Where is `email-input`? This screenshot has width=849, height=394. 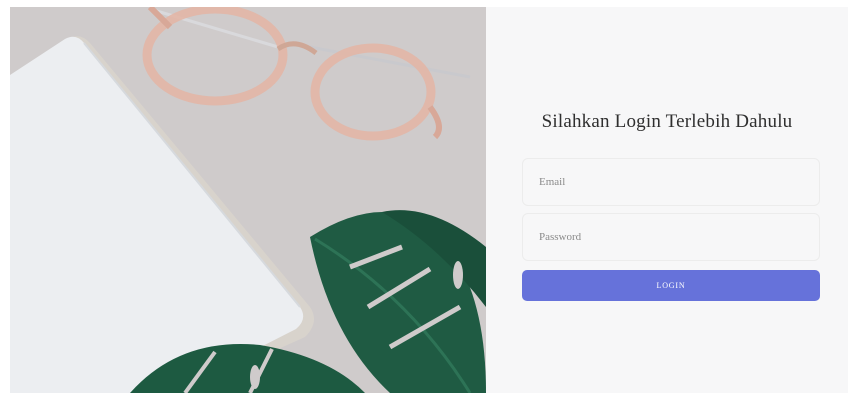 email-input is located at coordinates (671, 182).